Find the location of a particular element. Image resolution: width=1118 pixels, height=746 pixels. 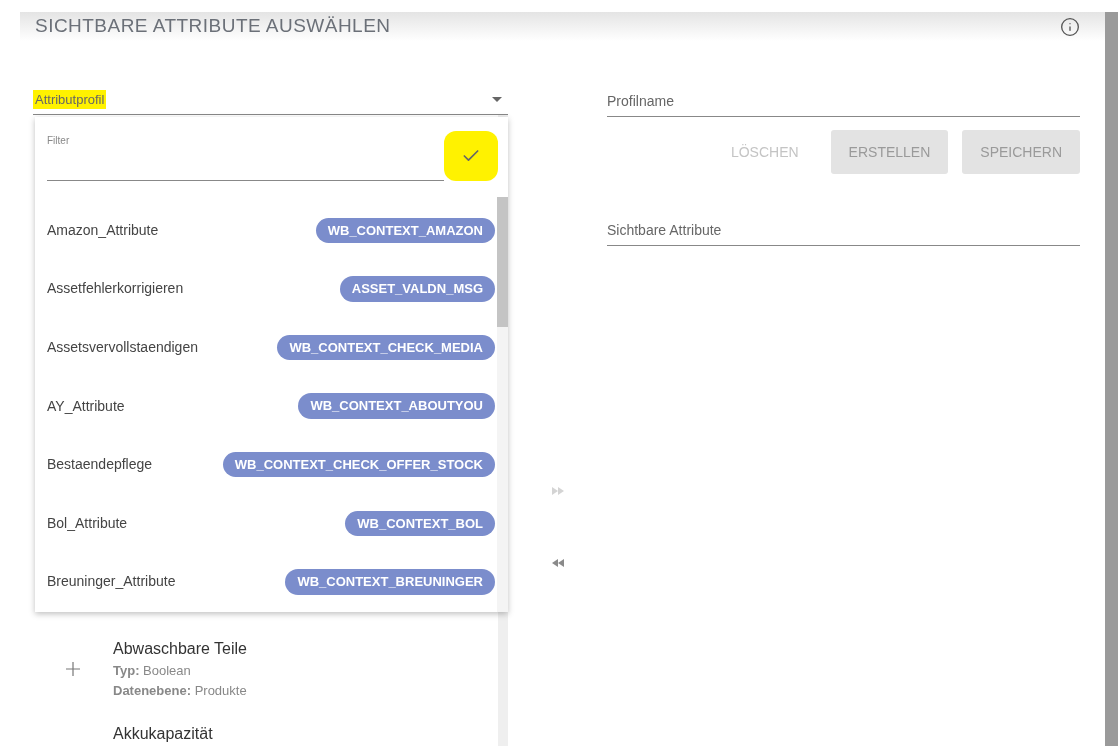

profile-option: Assetfehlerkorrigieren ASSET_VALDN_MSG is located at coordinates (266, 289).